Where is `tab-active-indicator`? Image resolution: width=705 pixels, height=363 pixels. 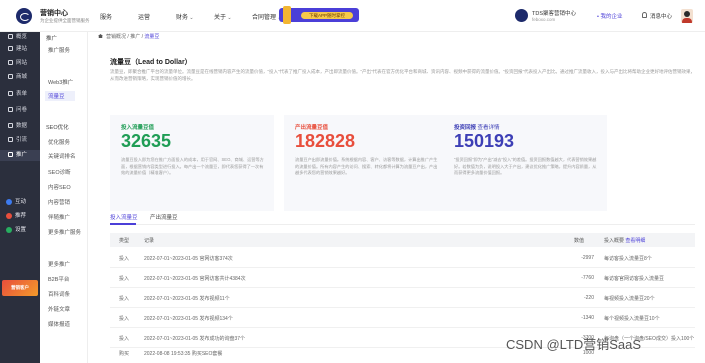
tab-active-indicator is located at coordinates (123, 224).